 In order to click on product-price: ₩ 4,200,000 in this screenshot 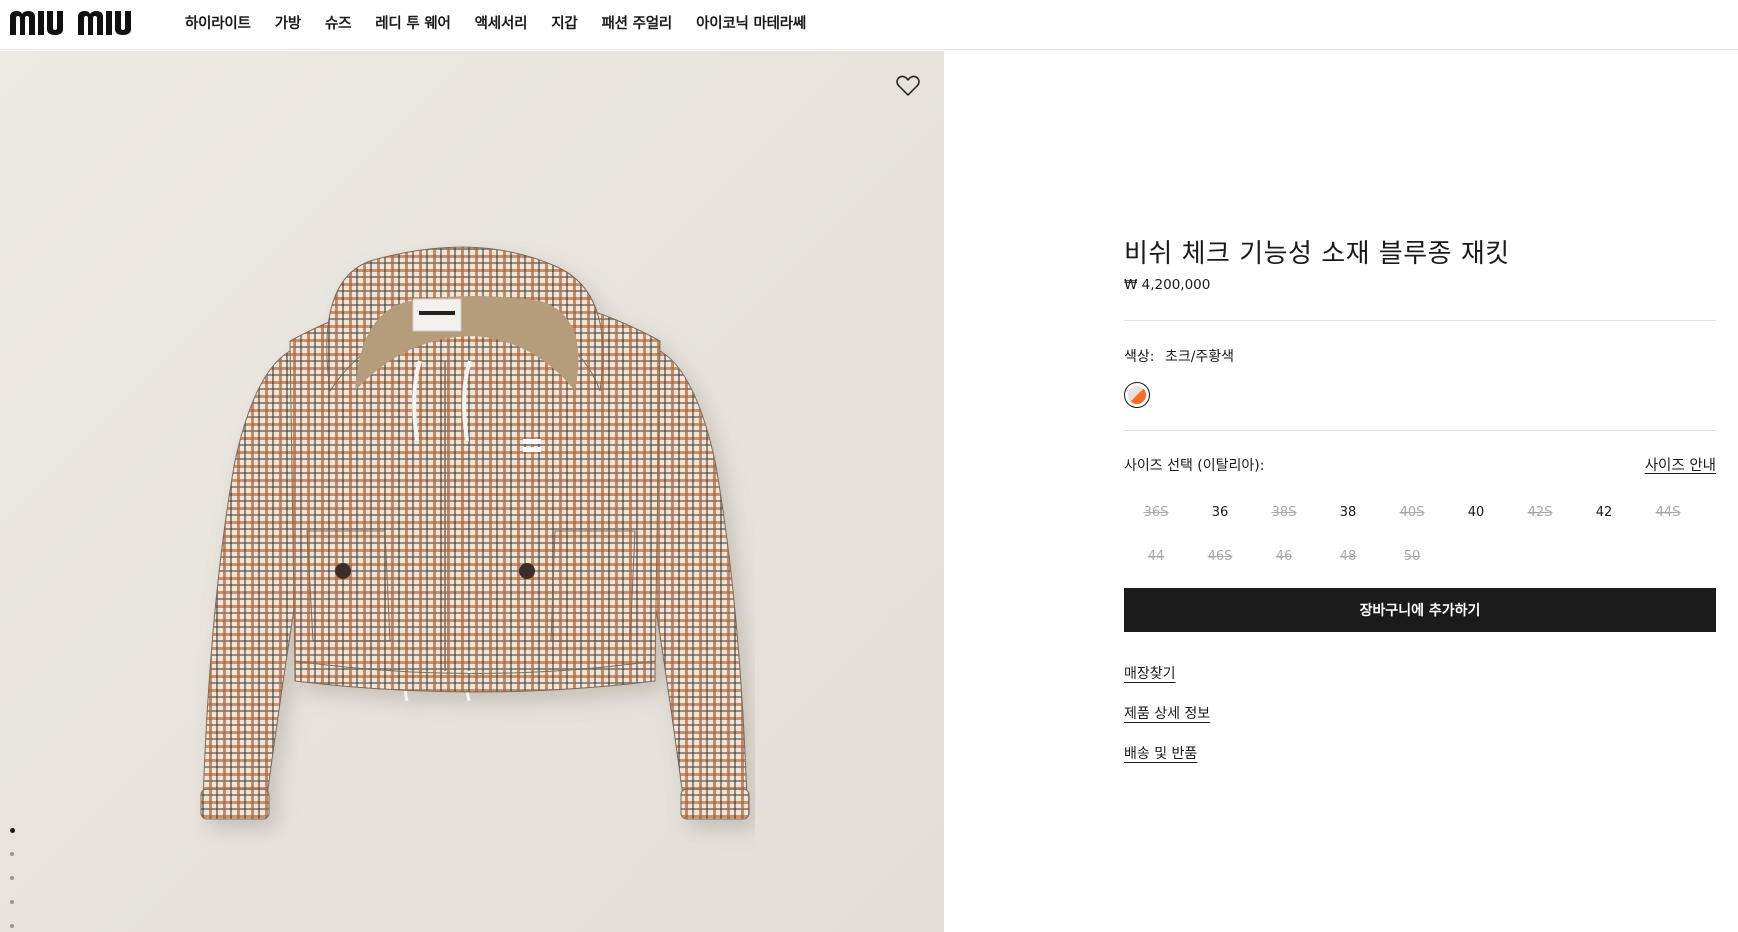, I will do `click(1167, 285)`.